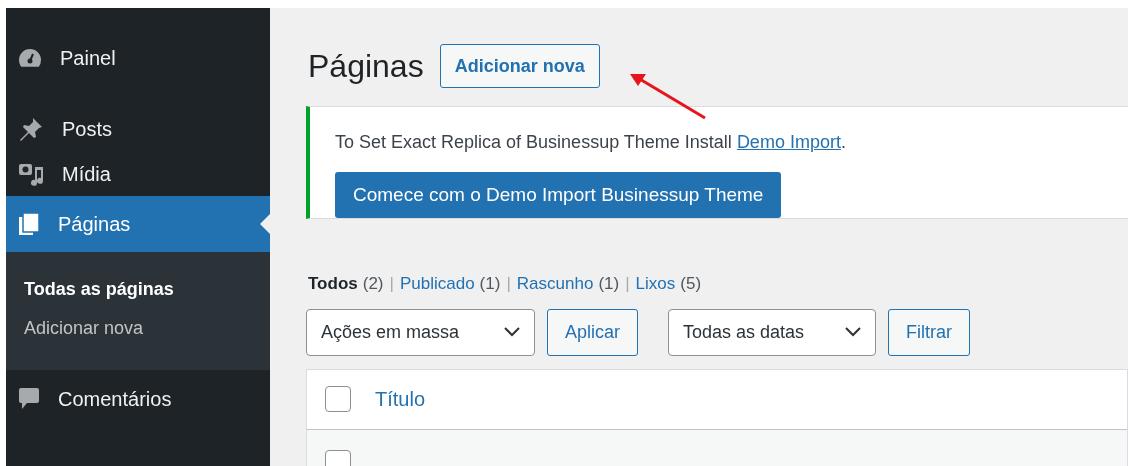  Describe the element at coordinates (593, 332) in the screenshot. I see `apply-button: Aplicar` at that location.